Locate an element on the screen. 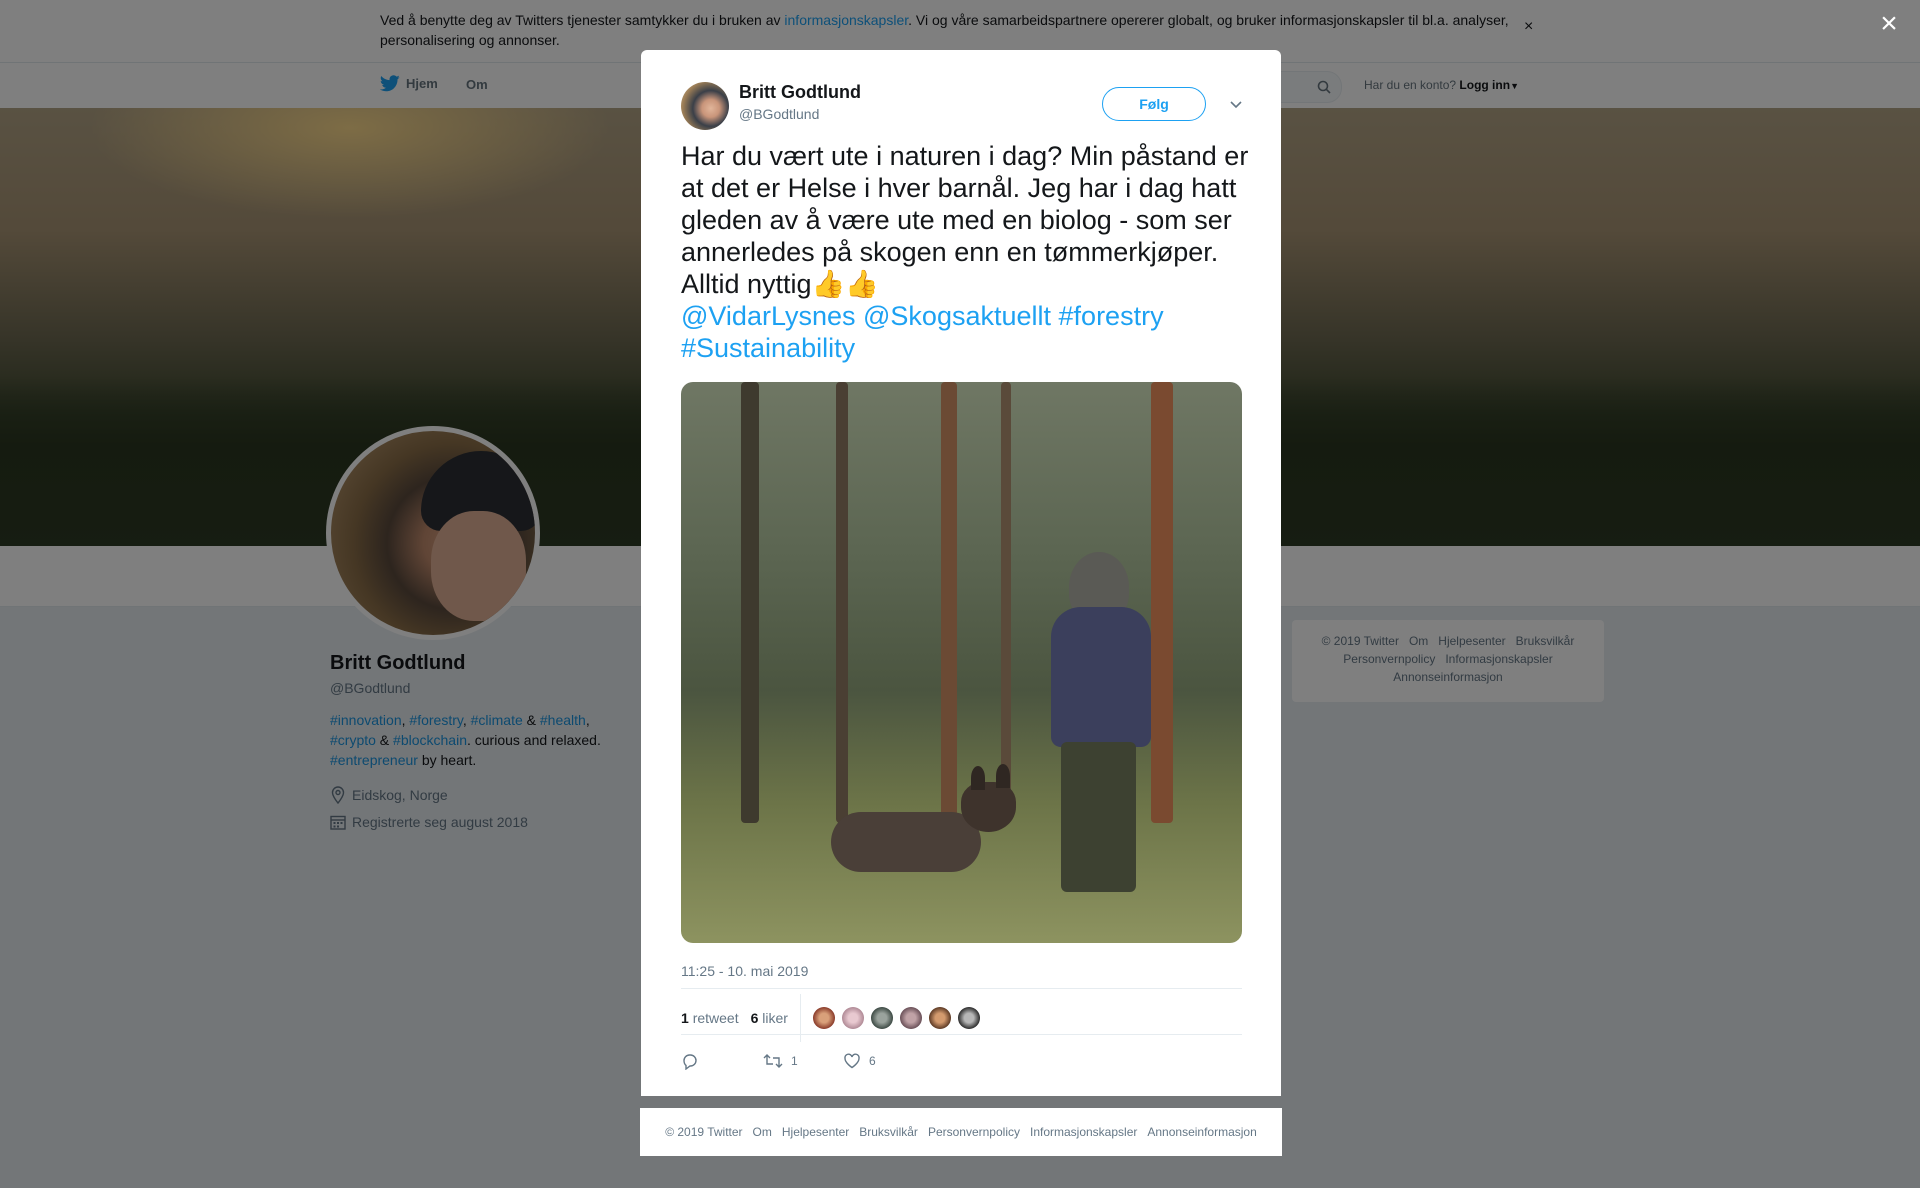 The height and width of the screenshot is (1188, 1920). tweet-actions: 1 6 is located at coordinates (778, 1061).